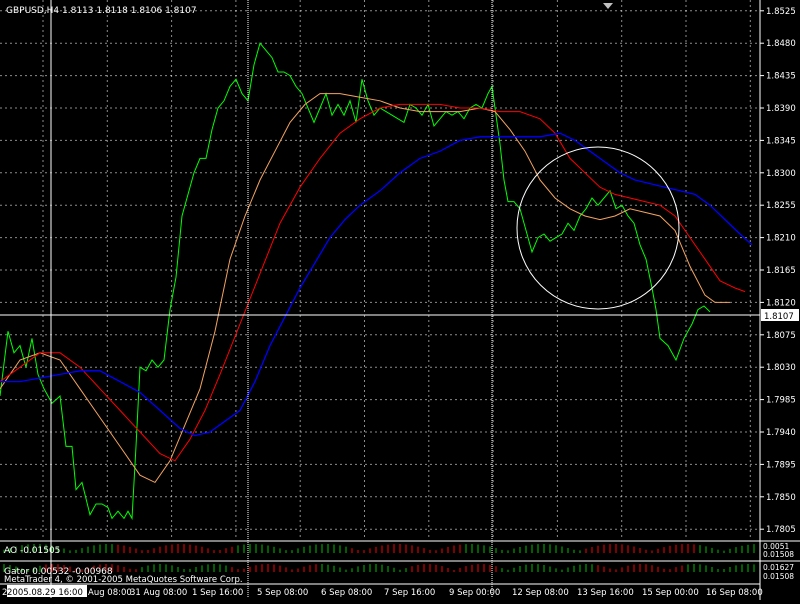 Image resolution: width=800 pixels, height=604 pixels. What do you see at coordinates (781, 271) in the screenshot?
I see `price-tick-label: 1.8165` at bounding box center [781, 271].